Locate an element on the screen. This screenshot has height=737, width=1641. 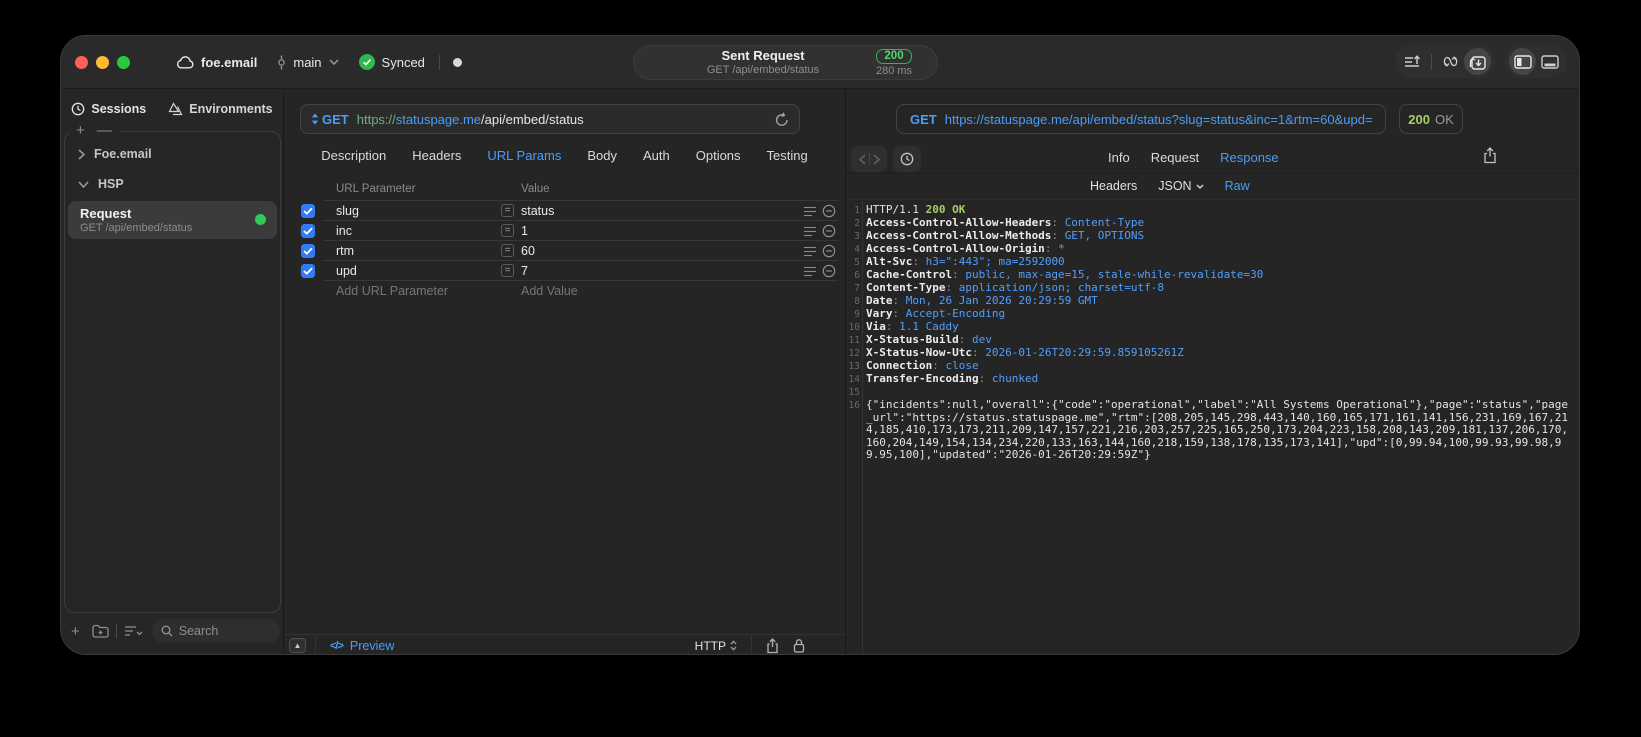
request-tab-url-params: URL Params is located at coordinates (524, 155).